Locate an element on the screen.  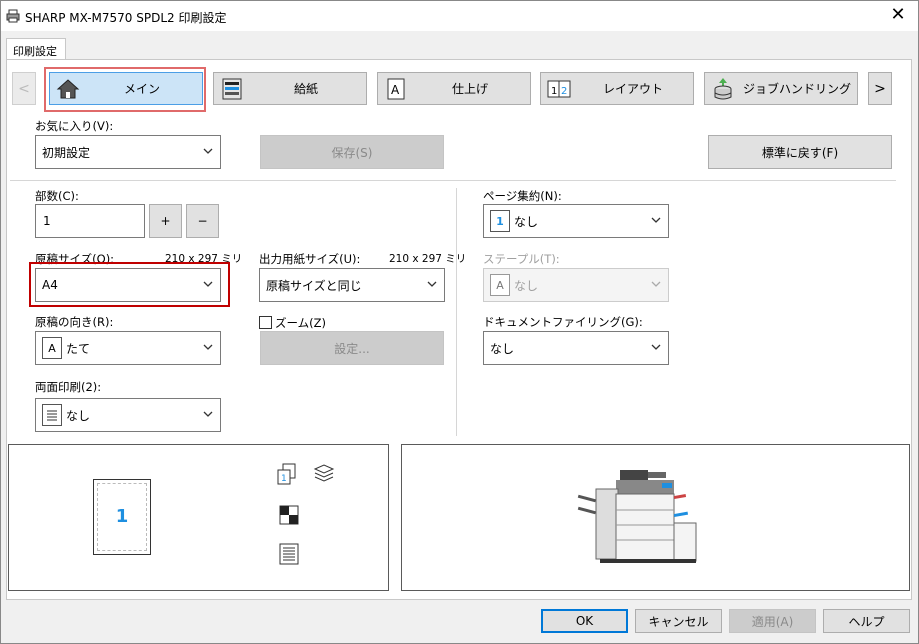
selected-highlight is located at coordinates (125, 89).